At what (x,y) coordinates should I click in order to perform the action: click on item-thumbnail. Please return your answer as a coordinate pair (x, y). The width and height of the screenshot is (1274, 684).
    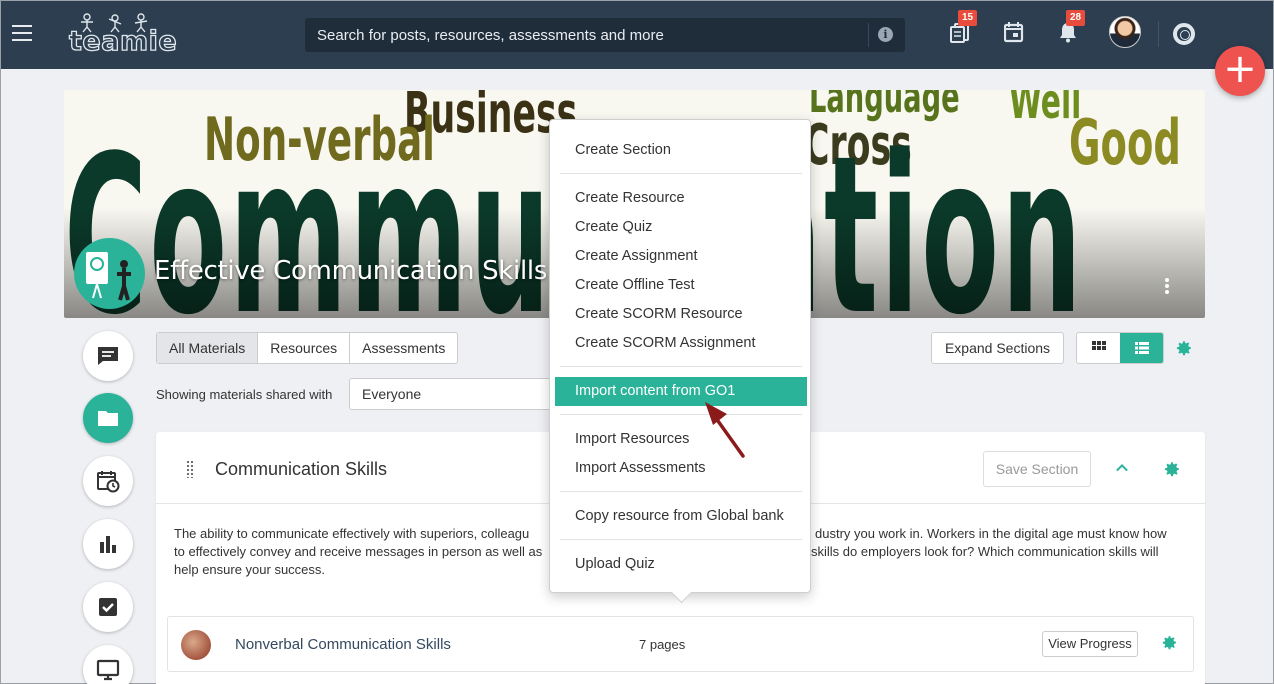
    Looking at the image, I should click on (196, 645).